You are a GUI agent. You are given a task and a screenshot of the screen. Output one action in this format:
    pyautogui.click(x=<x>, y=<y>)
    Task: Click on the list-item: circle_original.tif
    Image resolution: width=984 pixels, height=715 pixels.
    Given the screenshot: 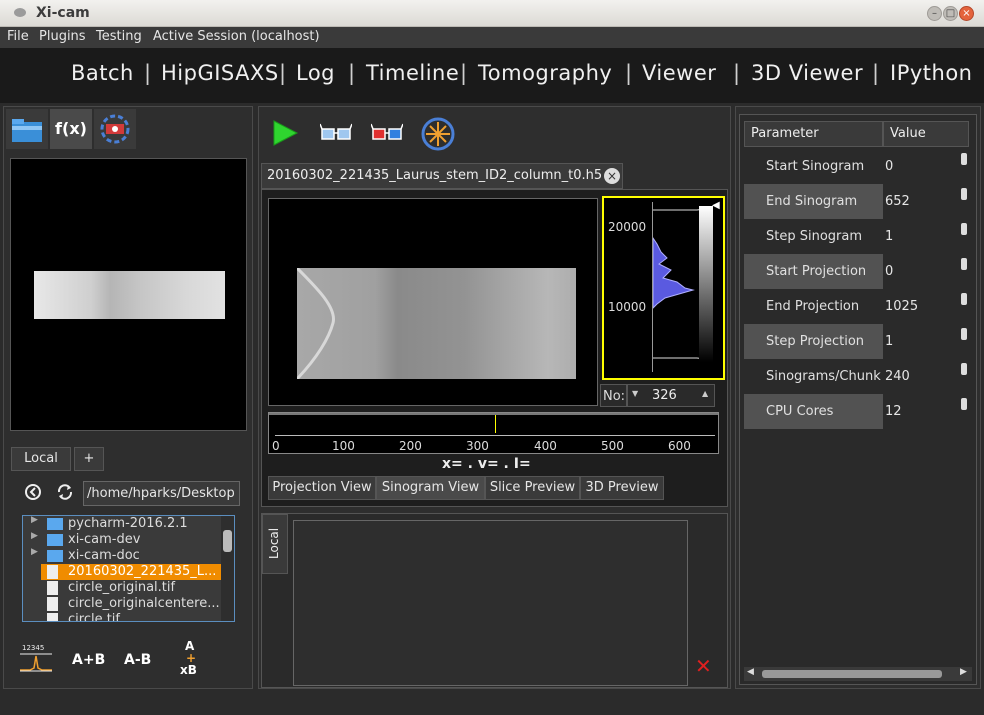 What is the action you would take?
    pyautogui.click(x=123, y=588)
    